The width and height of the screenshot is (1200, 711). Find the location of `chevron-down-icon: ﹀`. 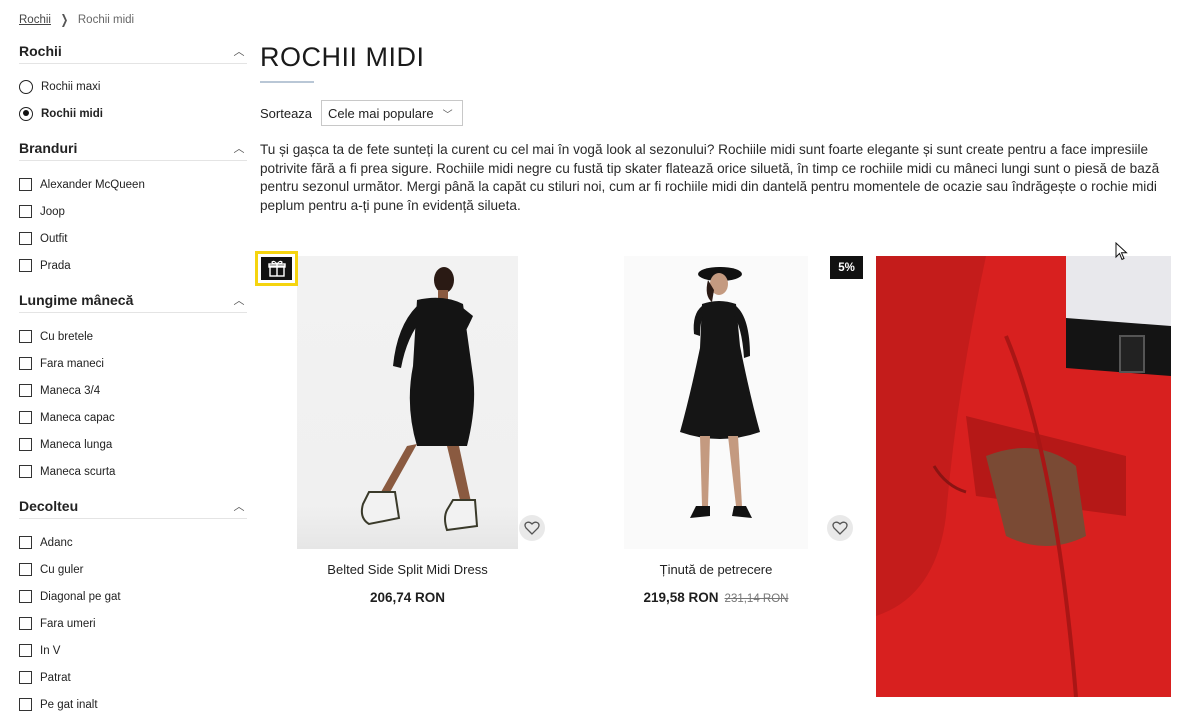

chevron-down-icon: ﹀ is located at coordinates (447, 115).